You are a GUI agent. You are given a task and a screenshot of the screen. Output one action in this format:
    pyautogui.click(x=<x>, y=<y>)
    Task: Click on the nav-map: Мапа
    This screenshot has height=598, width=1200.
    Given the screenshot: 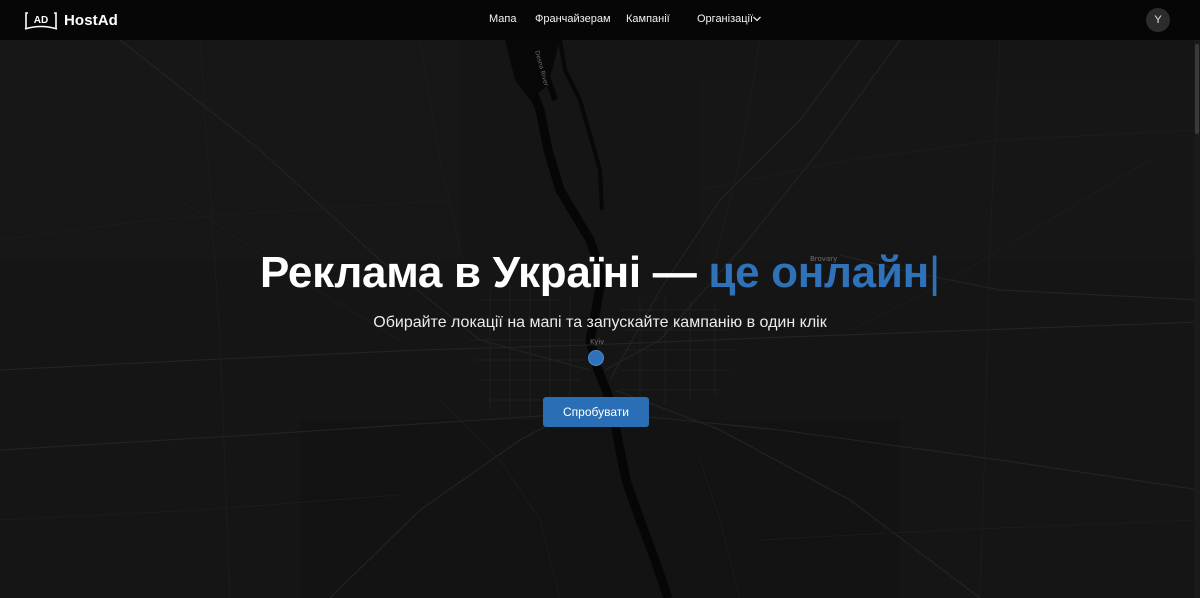 What is the action you would take?
    pyautogui.click(x=502, y=19)
    